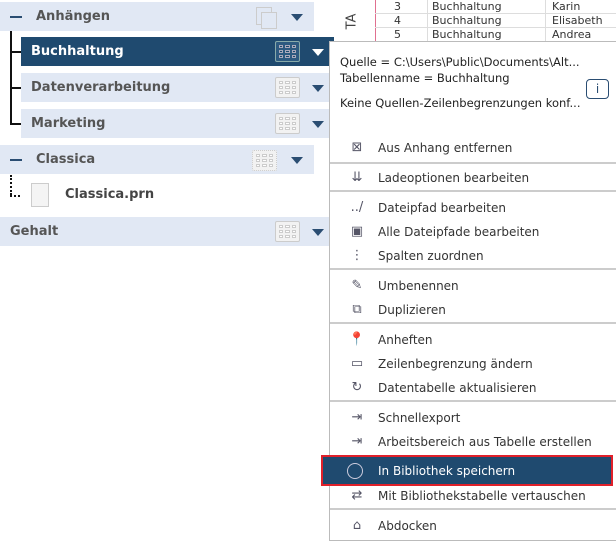 The image size is (616, 541). What do you see at coordinates (357, 207) in the screenshot?
I see `file-path-icon: ../` at bounding box center [357, 207].